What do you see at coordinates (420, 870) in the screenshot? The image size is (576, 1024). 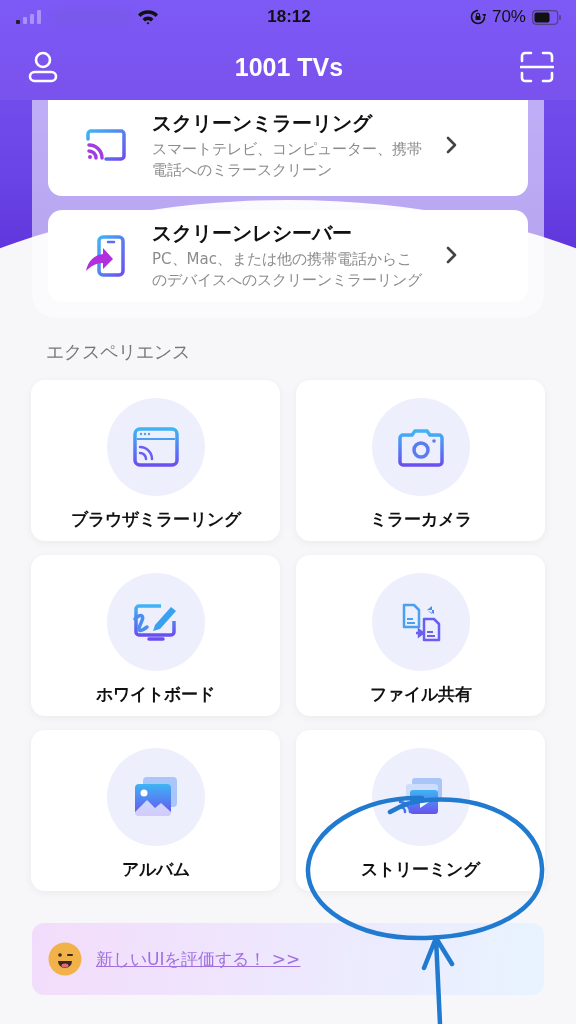 I see `tile-label: ストリーミング` at bounding box center [420, 870].